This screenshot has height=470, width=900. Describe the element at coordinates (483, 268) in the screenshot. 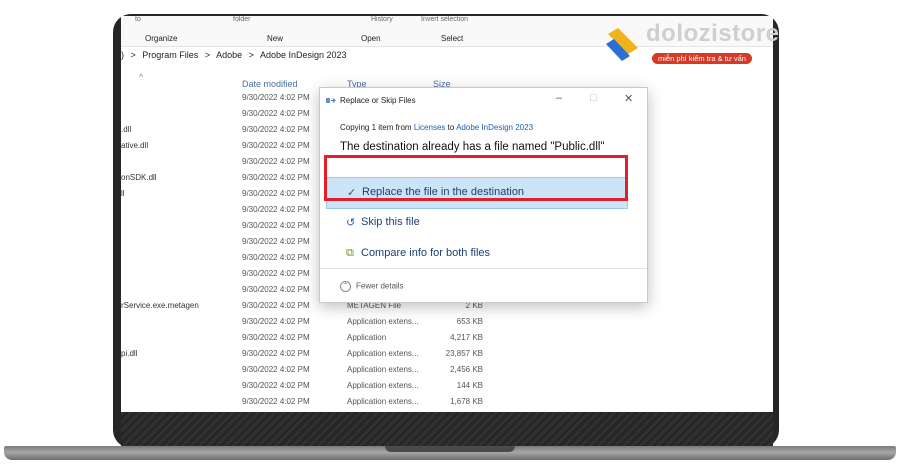

I see `divider` at that location.